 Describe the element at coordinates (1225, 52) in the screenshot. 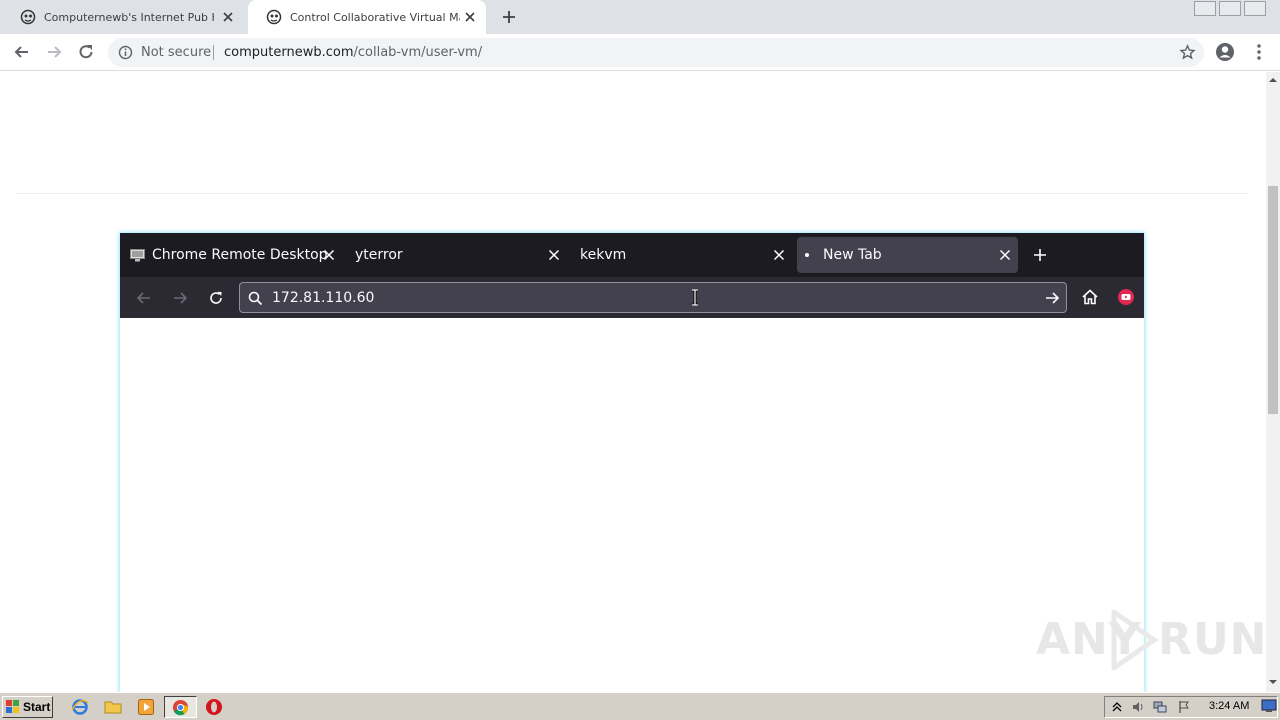

I see `profile-avatar-icon` at that location.